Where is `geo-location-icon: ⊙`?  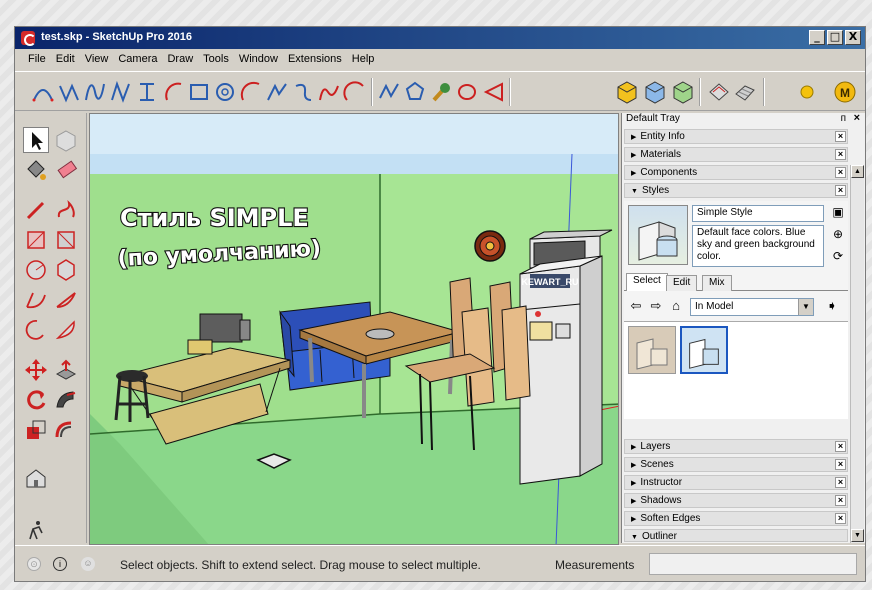
geo-location-icon: ⊙ is located at coordinates (34, 564).